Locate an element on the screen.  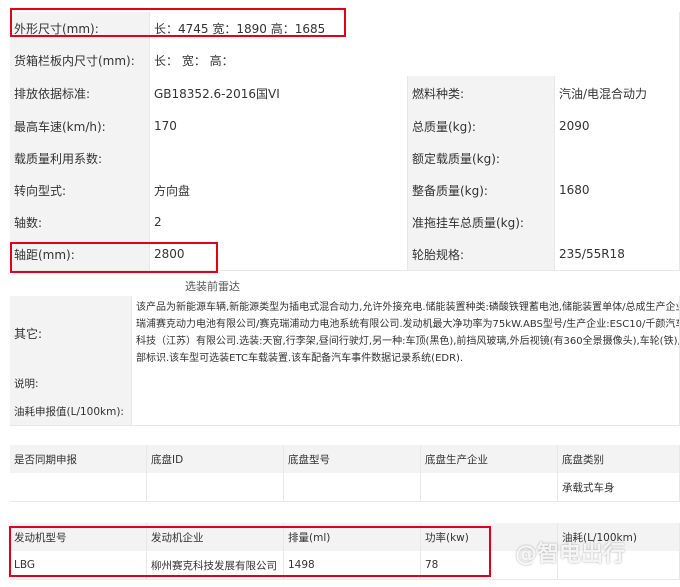
chassis-cell: 承载式车身 is located at coordinates (619, 487).